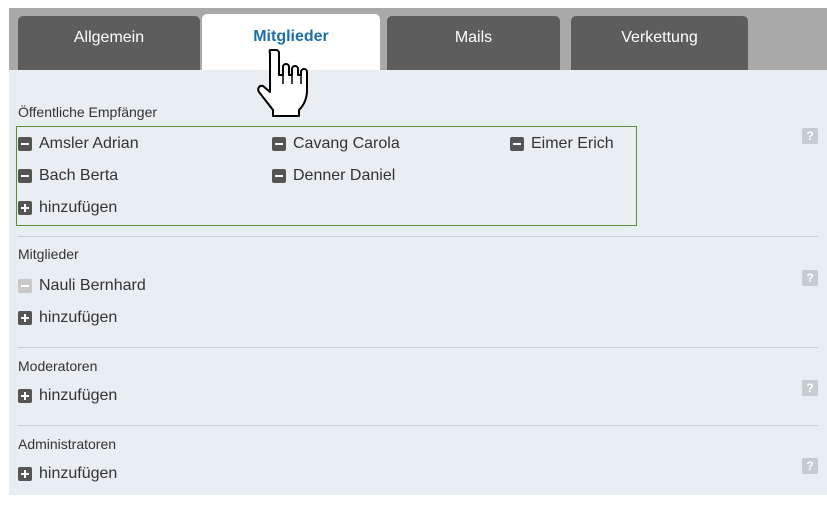 This screenshot has height=505, width=827. What do you see at coordinates (344, 175) in the screenshot?
I see `member-name: Denner Daniel` at bounding box center [344, 175].